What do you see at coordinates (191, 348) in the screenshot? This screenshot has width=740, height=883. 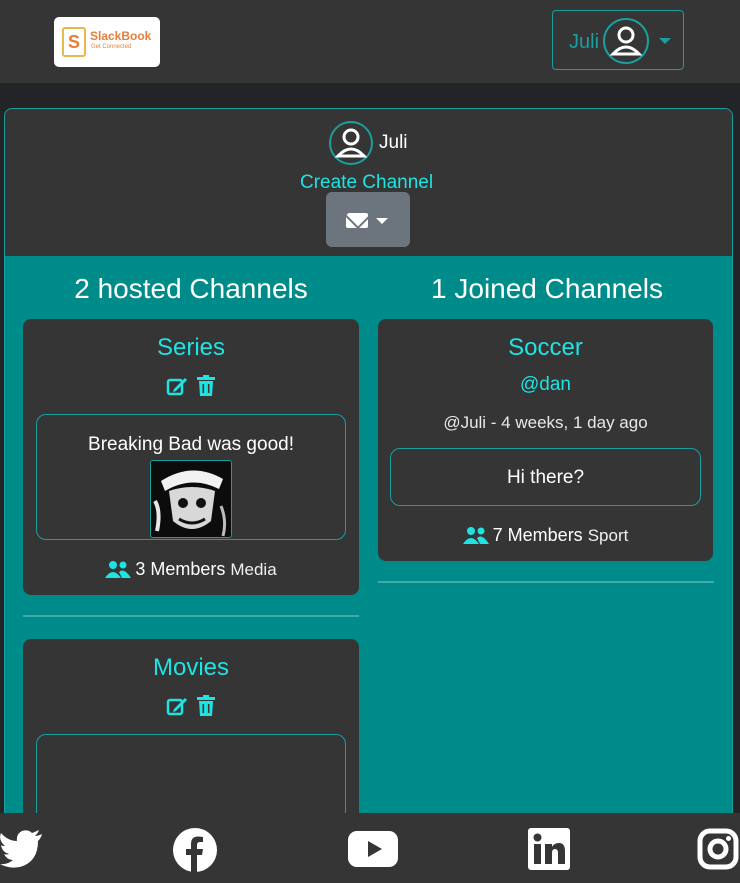 I see `channel-title: Series` at bounding box center [191, 348].